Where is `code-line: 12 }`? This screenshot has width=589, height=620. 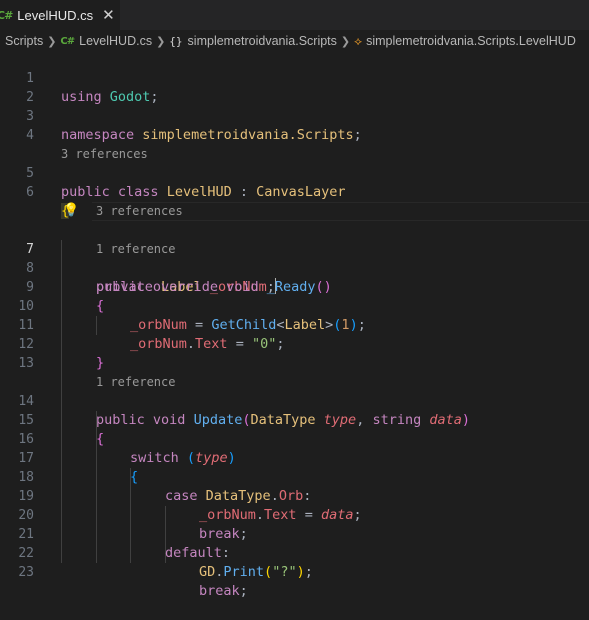
code-line: 12 } is located at coordinates (294, 343).